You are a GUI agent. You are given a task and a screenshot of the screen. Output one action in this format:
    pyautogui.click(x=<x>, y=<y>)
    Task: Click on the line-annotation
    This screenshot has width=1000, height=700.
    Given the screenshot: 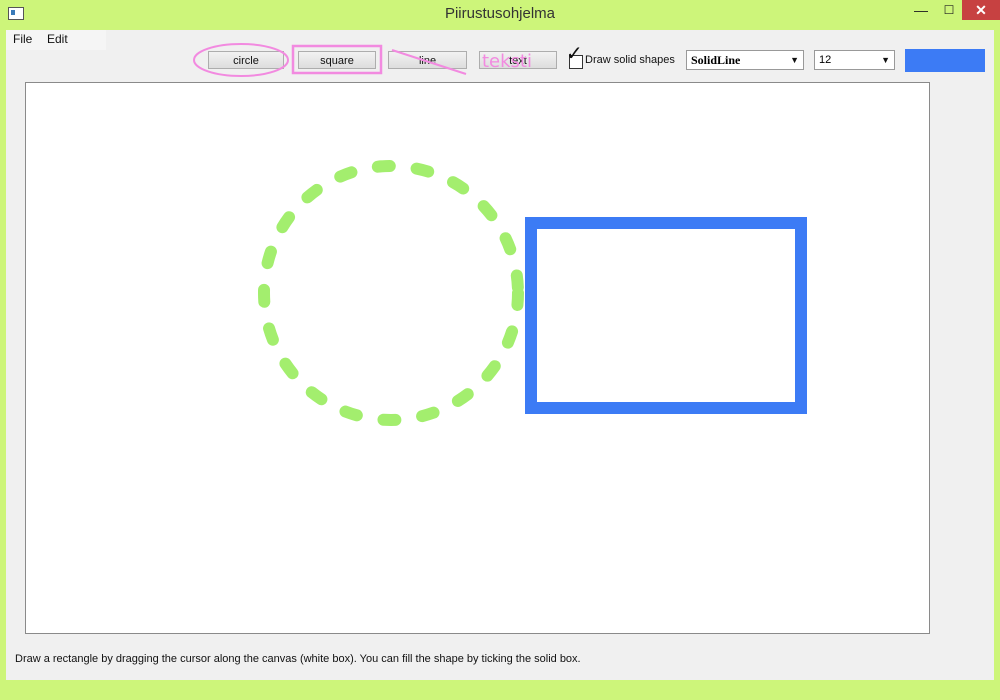 What is the action you would take?
    pyautogui.click(x=429, y=62)
    